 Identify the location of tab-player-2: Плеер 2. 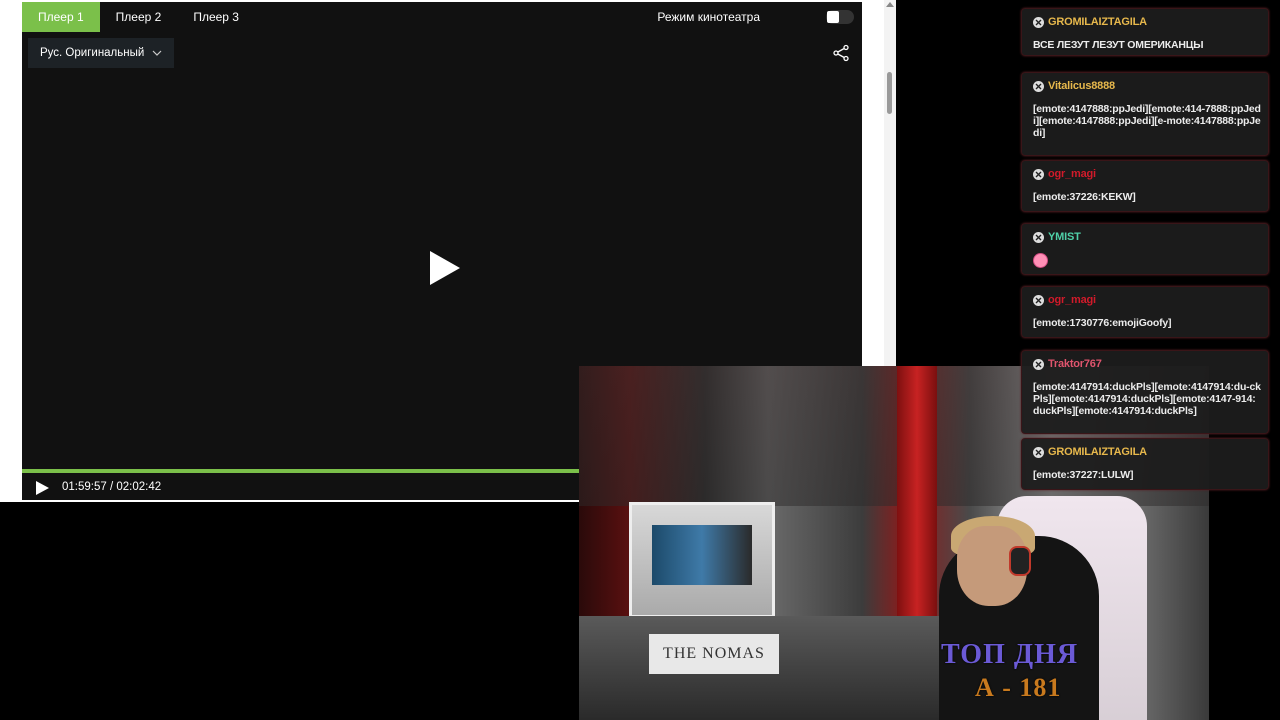
(138, 17).